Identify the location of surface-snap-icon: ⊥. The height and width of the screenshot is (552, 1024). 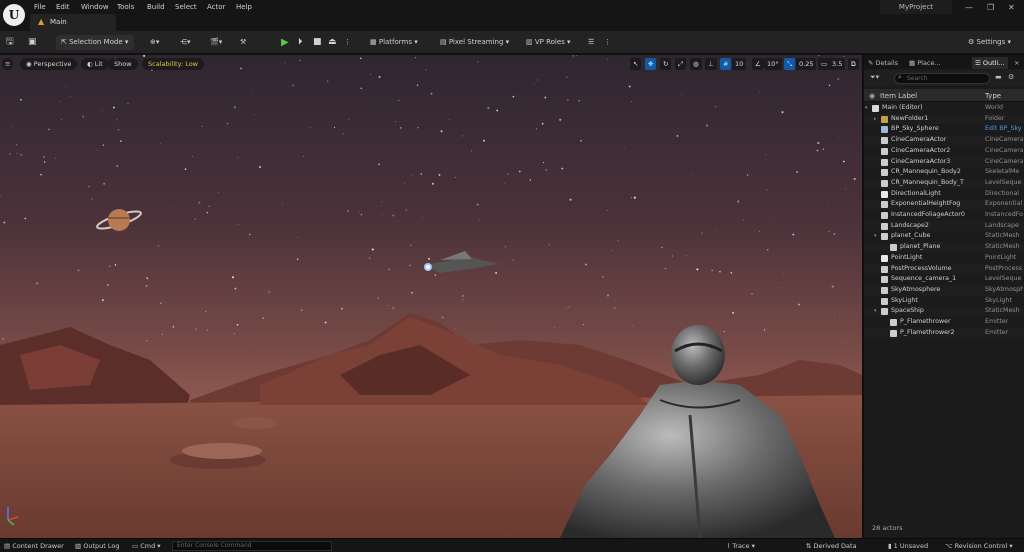
(711, 64).